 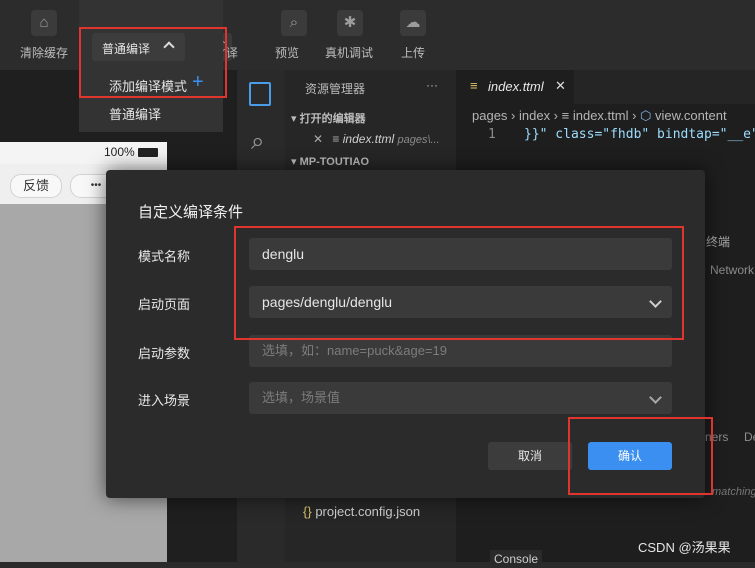 What do you see at coordinates (639, 134) in the screenshot?
I see `code-line: }}" class="fhdb" bindtap="__e"` at bounding box center [639, 134].